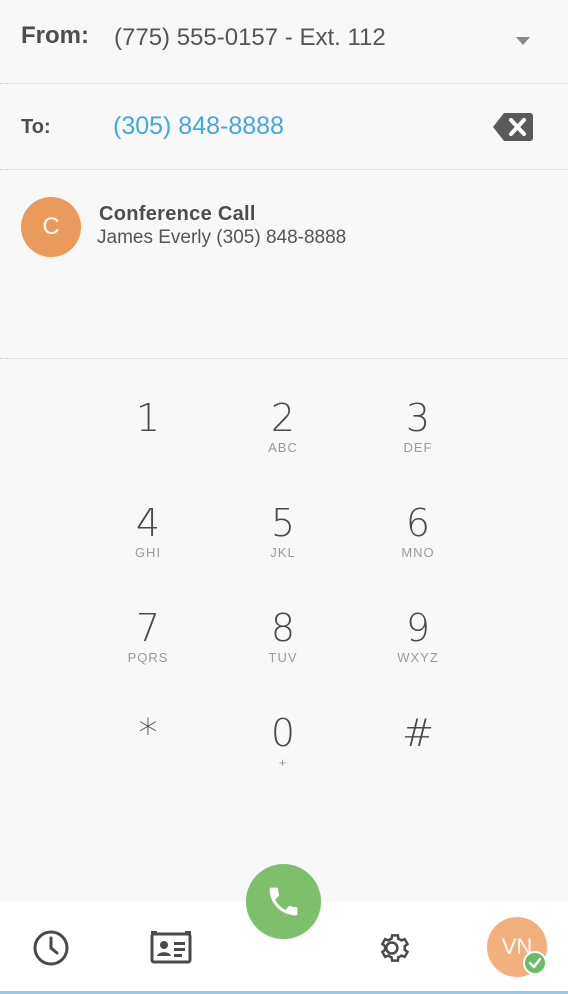  What do you see at coordinates (148, 628) in the screenshot?
I see `key-digit: 7` at bounding box center [148, 628].